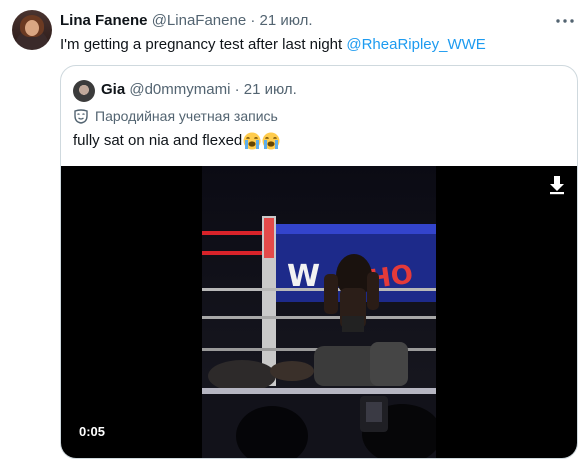 This screenshot has width=586, height=467. What do you see at coordinates (104, 20) in the screenshot?
I see `display-name: Lina Fanene` at bounding box center [104, 20].